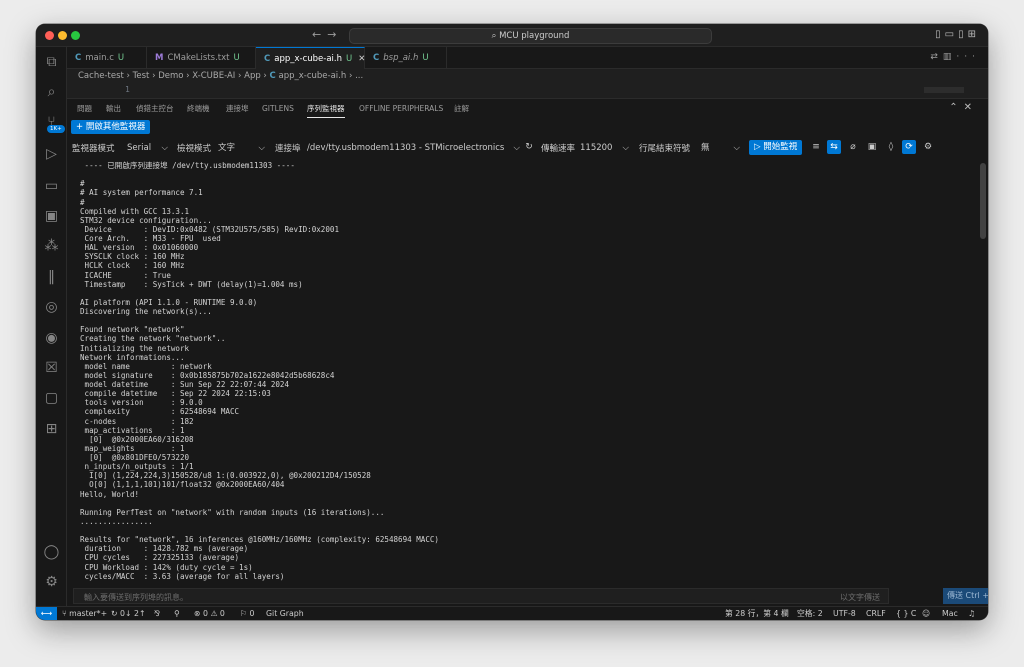 Image resolution: width=1024 pixels, height=667 pixels. What do you see at coordinates (146, 366) in the screenshot?
I see `output-line: model name : network` at bounding box center [146, 366].